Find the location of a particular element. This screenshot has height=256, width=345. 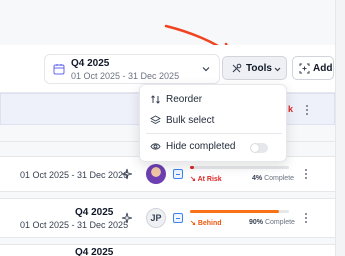

menu-item-label: Bulk select is located at coordinates (190, 120).